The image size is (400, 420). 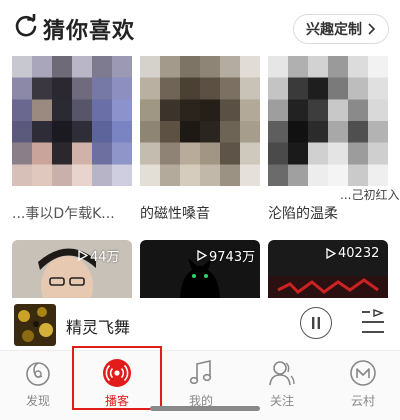 I want to click on pause-icon, so click(x=316, y=323).